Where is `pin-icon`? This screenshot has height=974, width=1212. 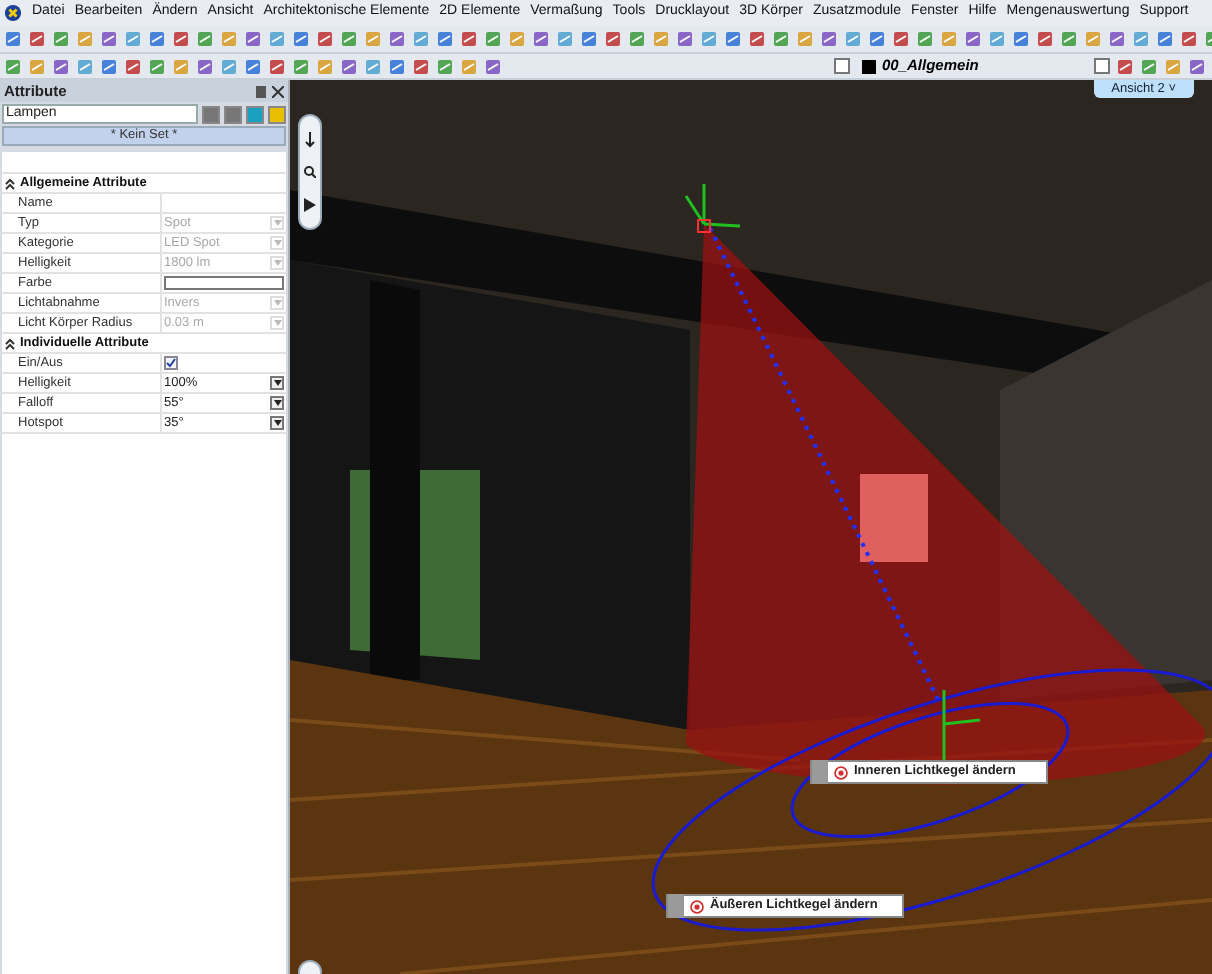
pin-icon is located at coordinates (261, 91).